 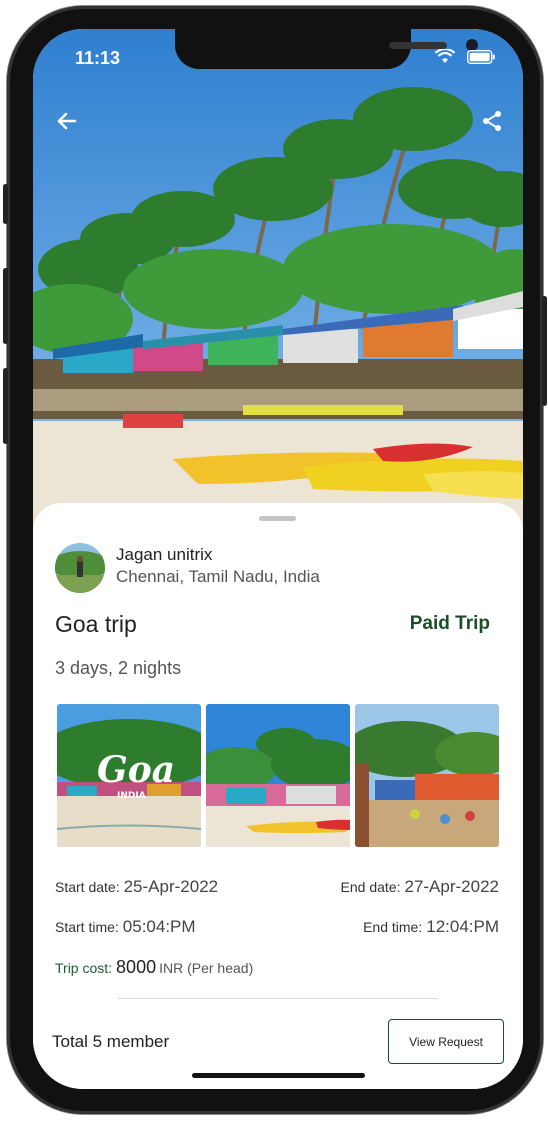 What do you see at coordinates (370, 887) in the screenshot?
I see `end-date-label: End date:` at bounding box center [370, 887].